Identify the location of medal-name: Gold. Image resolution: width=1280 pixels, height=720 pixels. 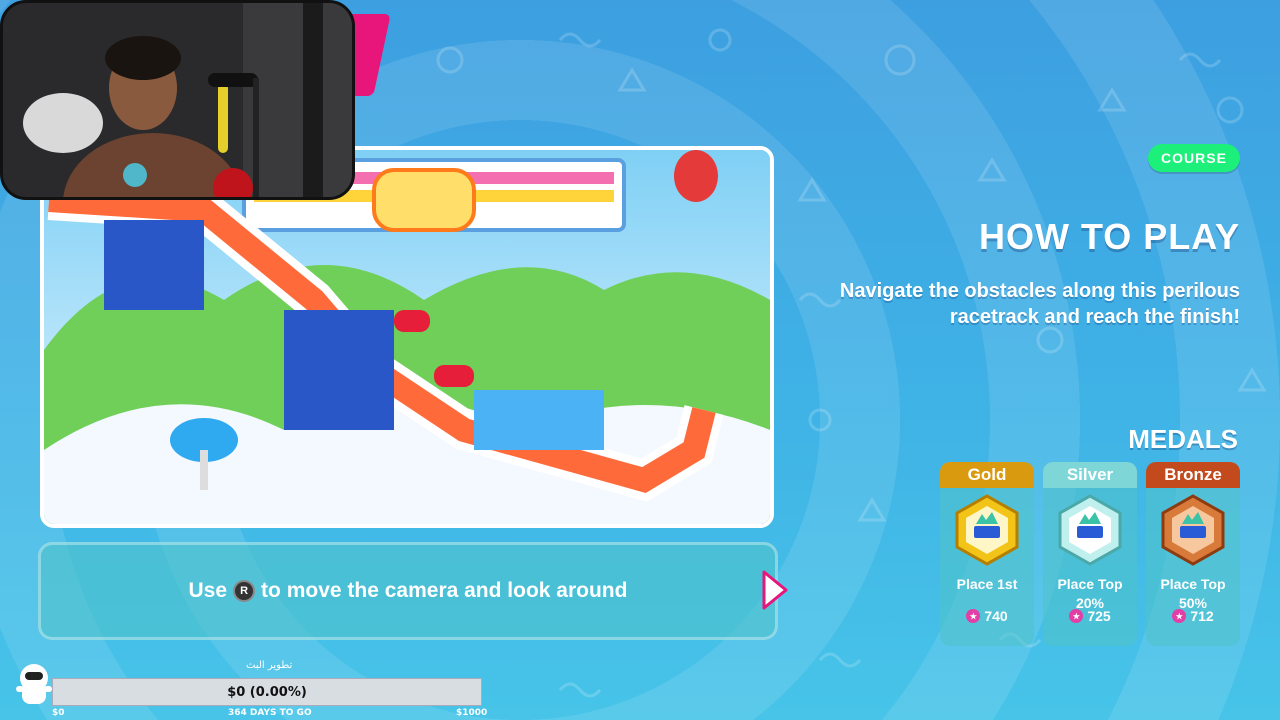
(987, 475).